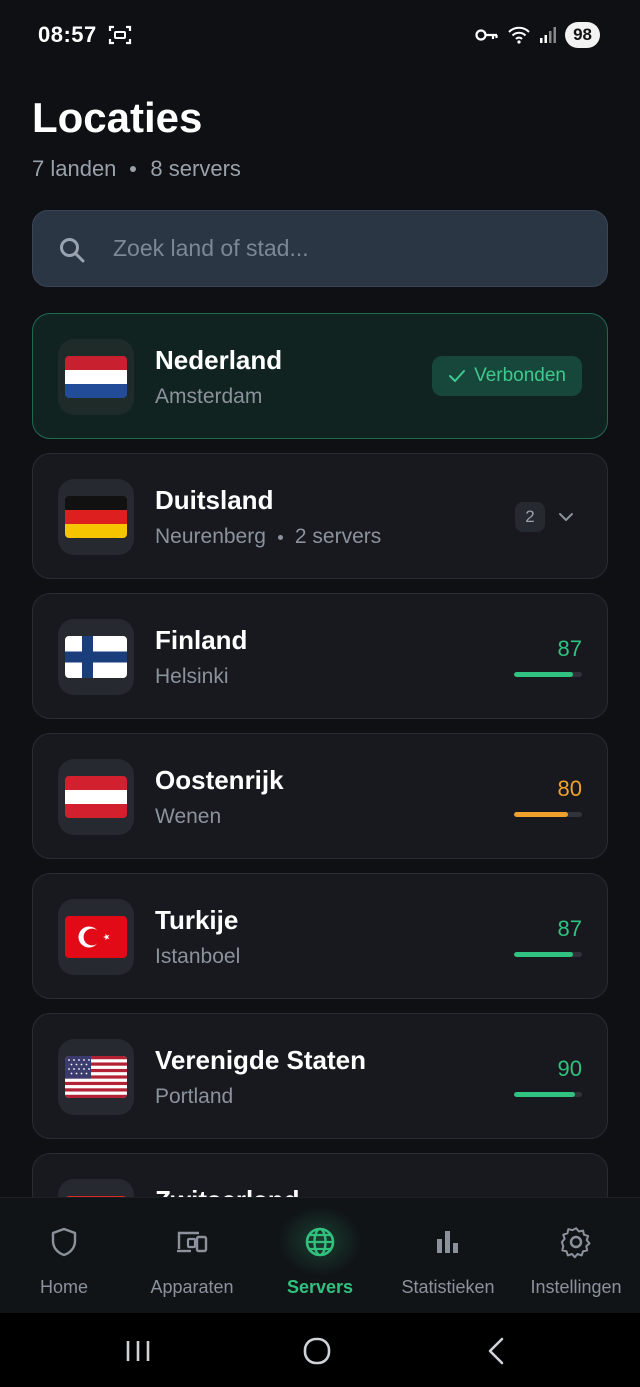 This screenshot has height=1387, width=640. Describe the element at coordinates (214, 500) in the screenshot. I see `country-name: Duitsland` at that location.